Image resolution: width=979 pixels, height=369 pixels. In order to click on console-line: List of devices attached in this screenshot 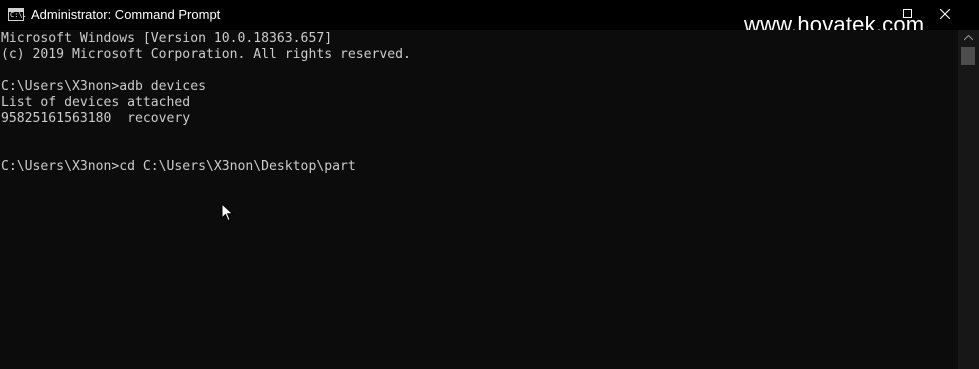, I will do `click(96, 102)`.